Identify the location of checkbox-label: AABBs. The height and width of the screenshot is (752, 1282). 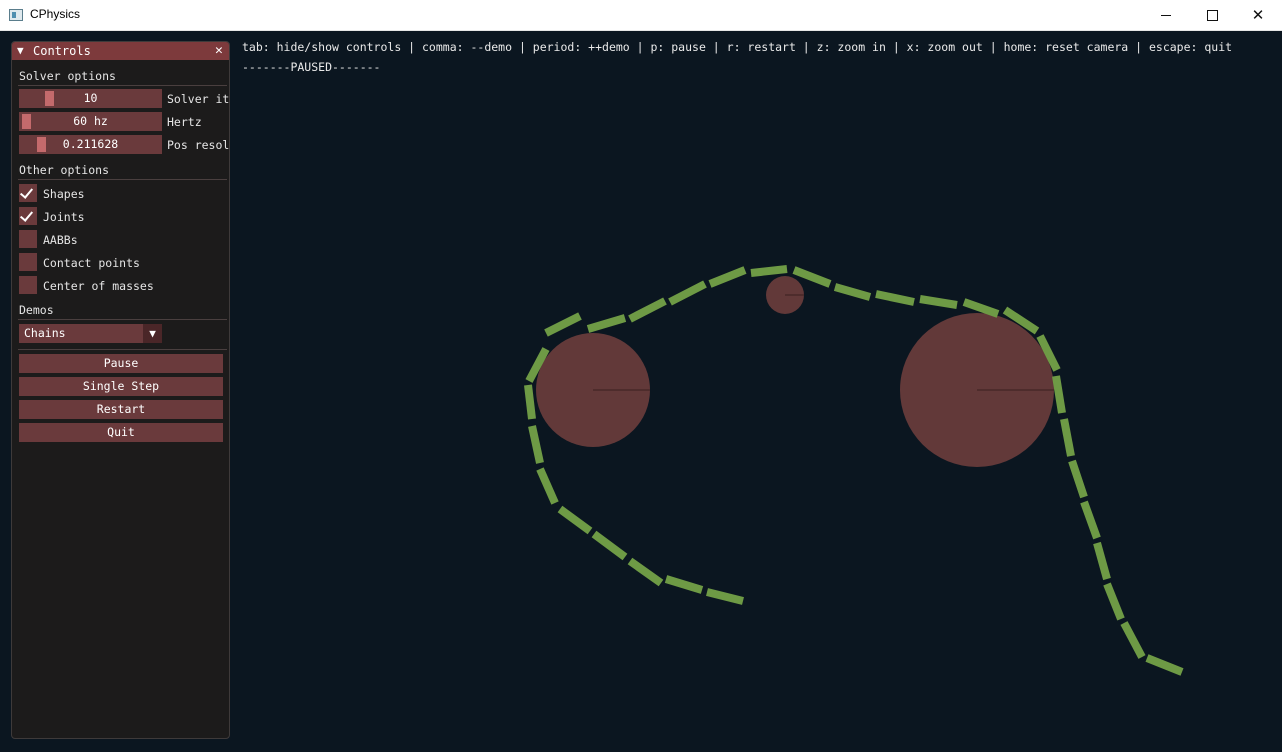
(60, 240).